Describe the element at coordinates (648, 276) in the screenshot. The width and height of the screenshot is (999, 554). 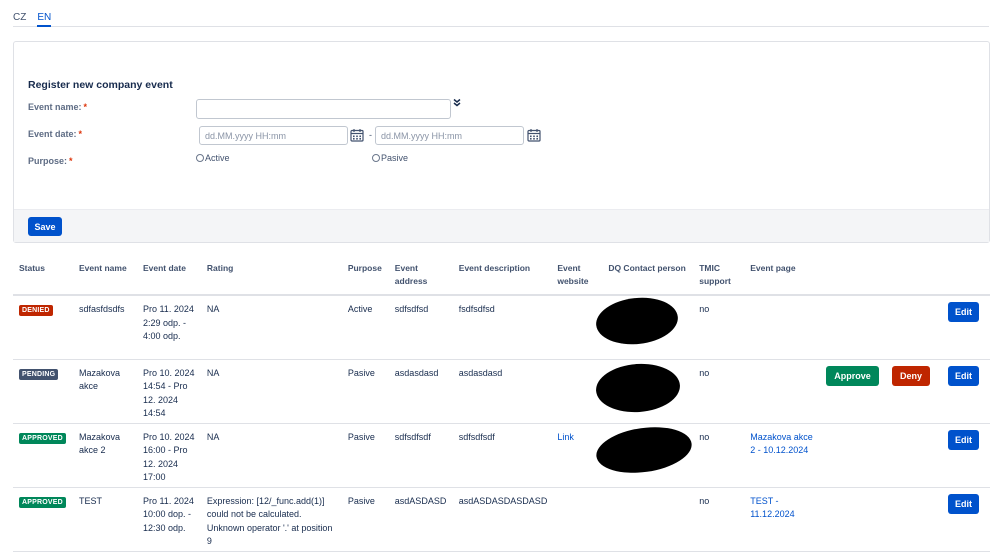
I see `column-header-dq-contact: DQ Contact person` at that location.